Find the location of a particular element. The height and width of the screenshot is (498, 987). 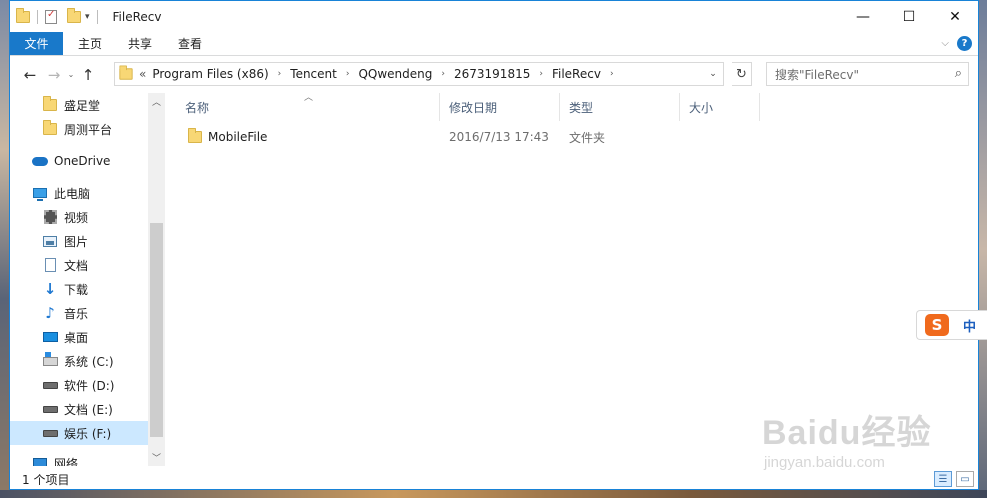

file-name-cell: MobileFile is located at coordinates (308, 136).